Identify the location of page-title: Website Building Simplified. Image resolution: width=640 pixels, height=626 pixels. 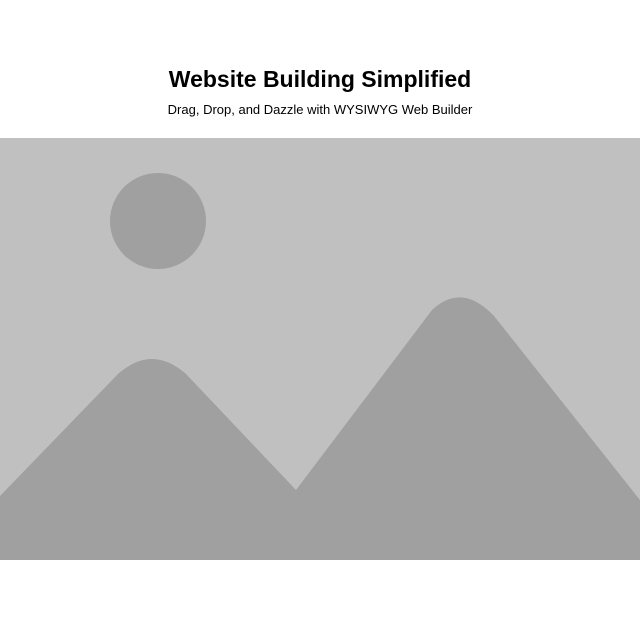
(320, 79).